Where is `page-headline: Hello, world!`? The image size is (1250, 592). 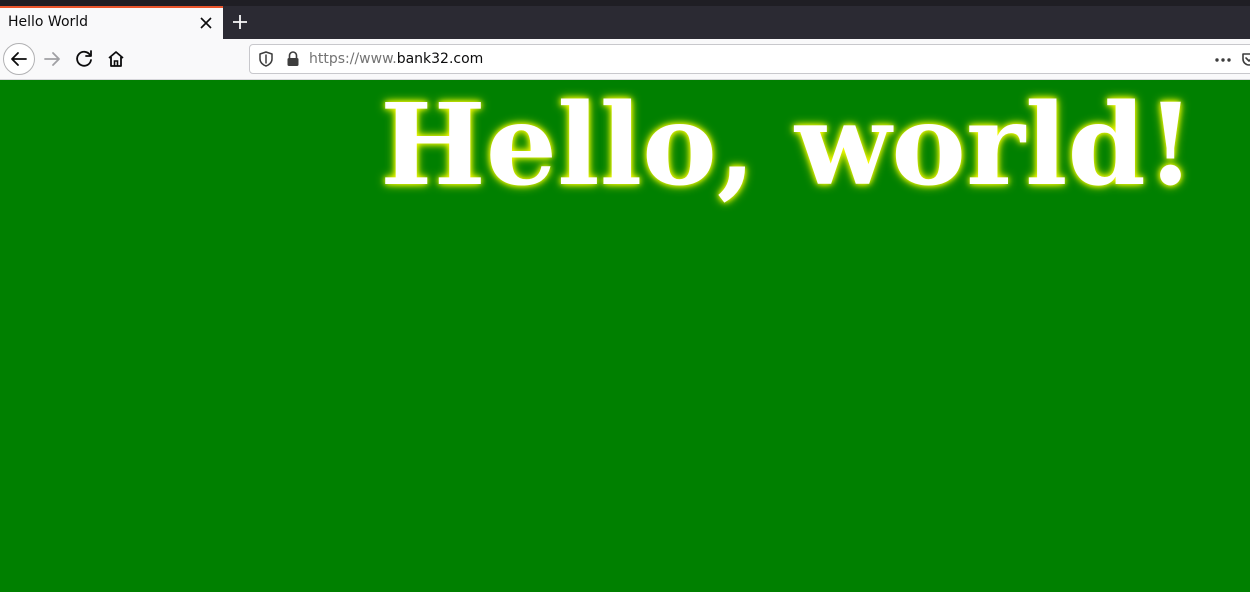
page-headline: Hello, world! is located at coordinates (787, 145).